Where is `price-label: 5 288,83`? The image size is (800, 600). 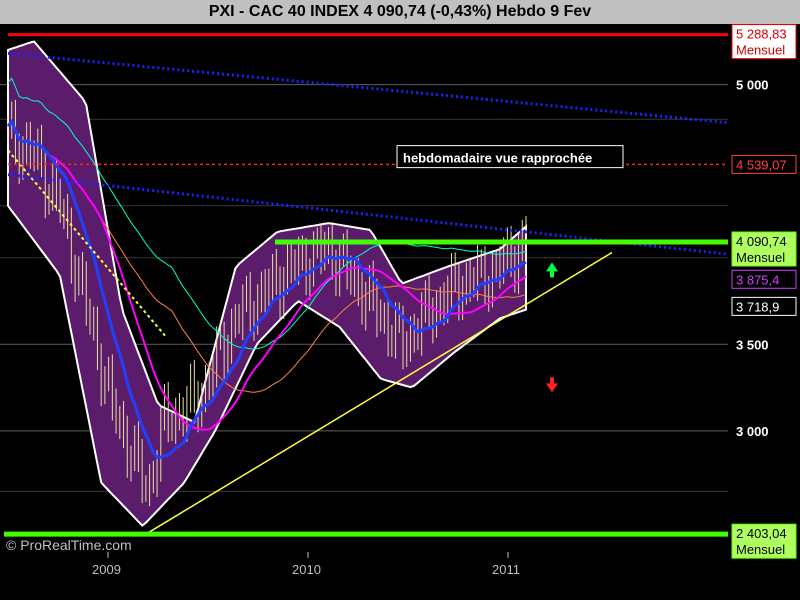 price-label: 5 288,83 is located at coordinates (761, 34).